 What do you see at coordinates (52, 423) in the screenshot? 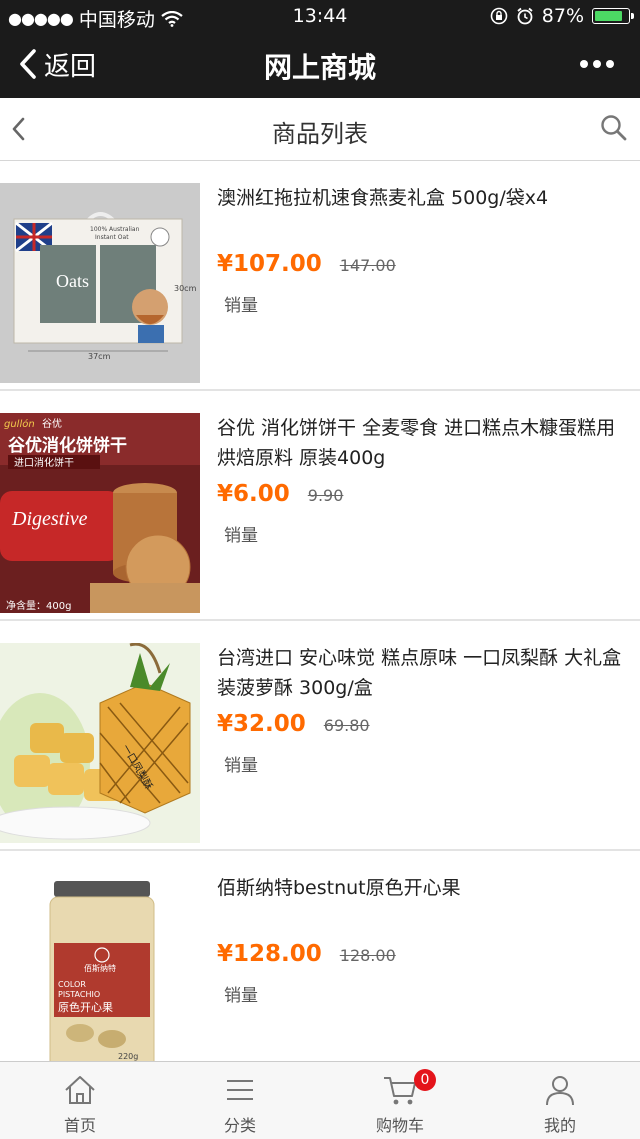
I see `svg-text: 谷优` at bounding box center [52, 423].